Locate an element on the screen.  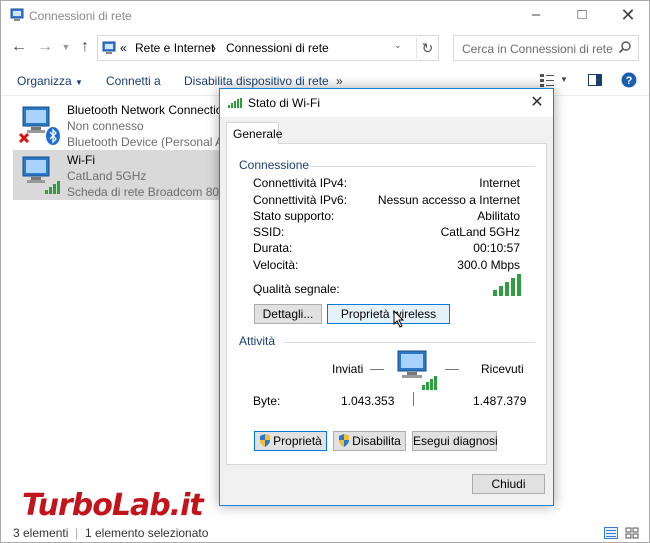
activity-group-label: Attività is located at coordinates (257, 341).